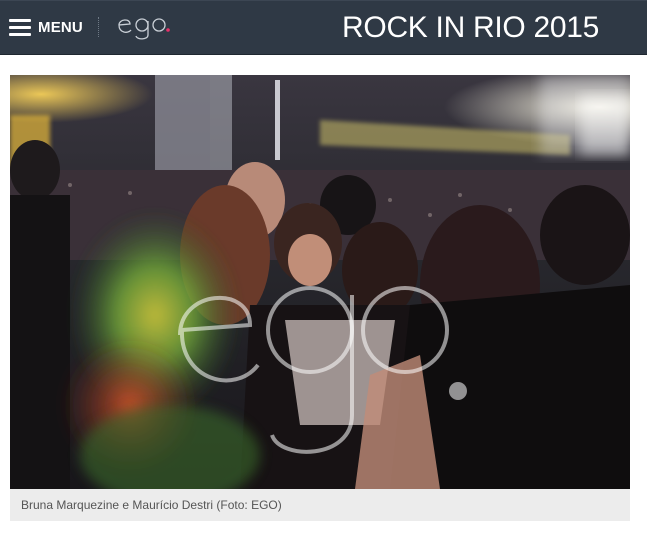 Image resolution: width=647 pixels, height=537 pixels. What do you see at coordinates (323, 27) in the screenshot?
I see `top-navigation-bar: MENU ROCK IN RIO 2015` at bounding box center [323, 27].